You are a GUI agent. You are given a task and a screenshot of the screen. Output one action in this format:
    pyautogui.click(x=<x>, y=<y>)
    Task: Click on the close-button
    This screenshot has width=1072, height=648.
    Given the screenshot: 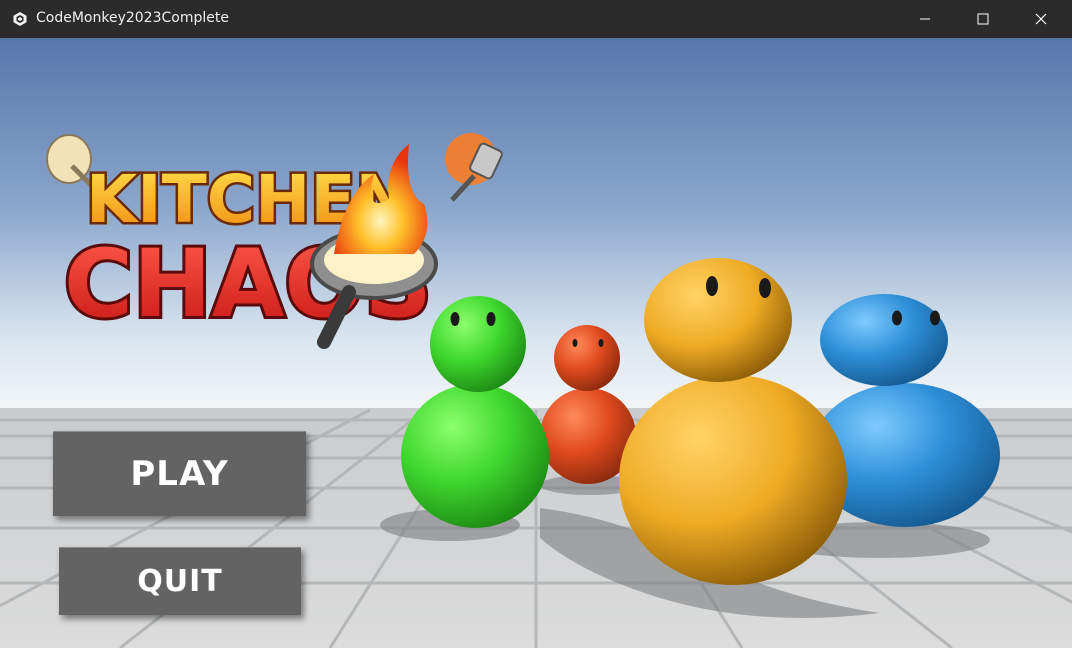 What is the action you would take?
    pyautogui.click(x=1041, y=19)
    